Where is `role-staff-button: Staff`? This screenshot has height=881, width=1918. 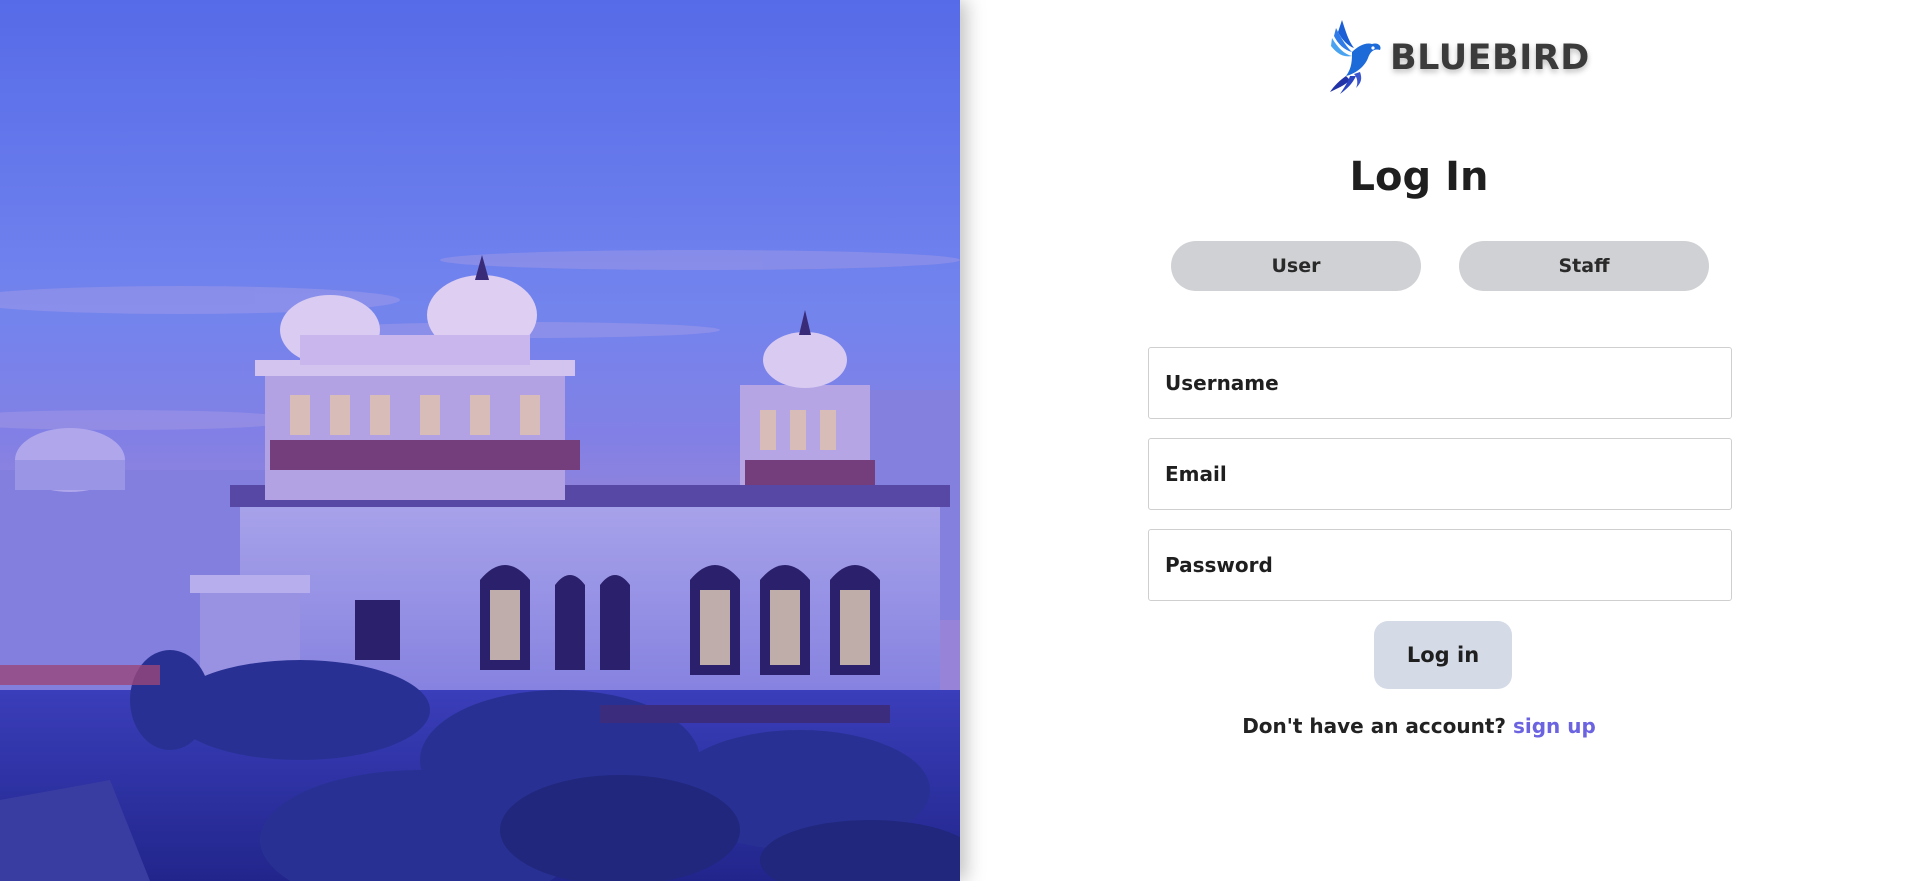 role-staff-button: Staff is located at coordinates (1584, 266).